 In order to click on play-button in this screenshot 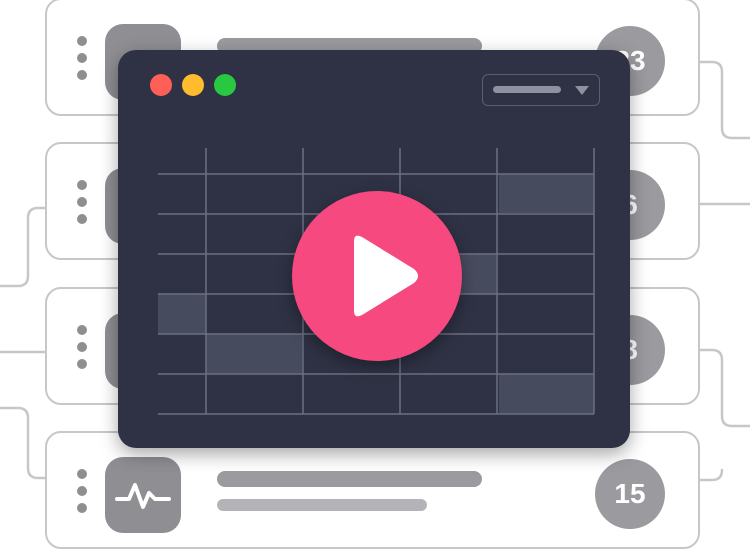, I will do `click(377, 276)`.